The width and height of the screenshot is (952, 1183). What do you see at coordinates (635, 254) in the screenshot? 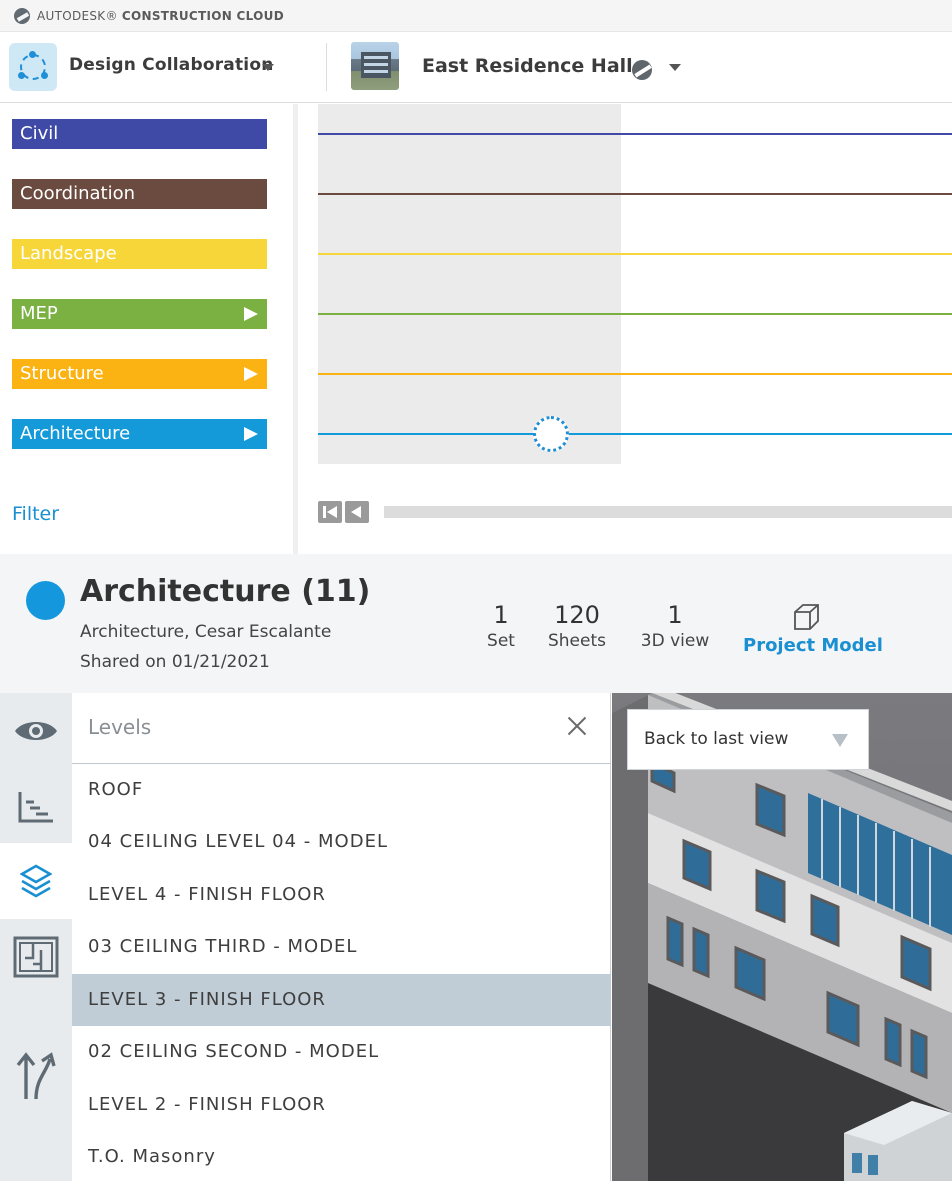
I see `timeline-track-landscape` at bounding box center [635, 254].